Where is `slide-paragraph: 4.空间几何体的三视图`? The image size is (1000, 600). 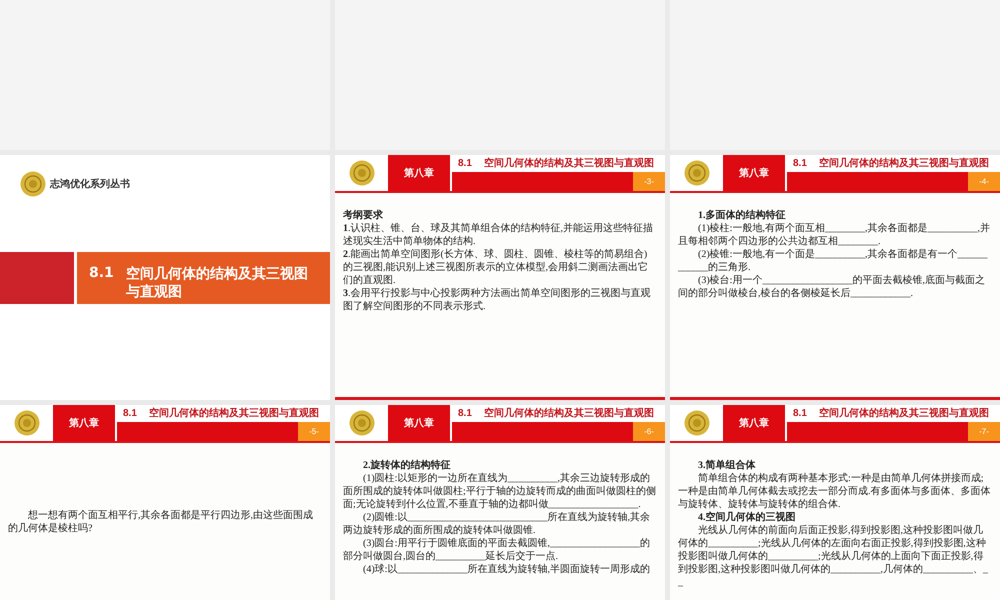 slide-paragraph: 4.空间几何体的三视图 is located at coordinates (746, 517).